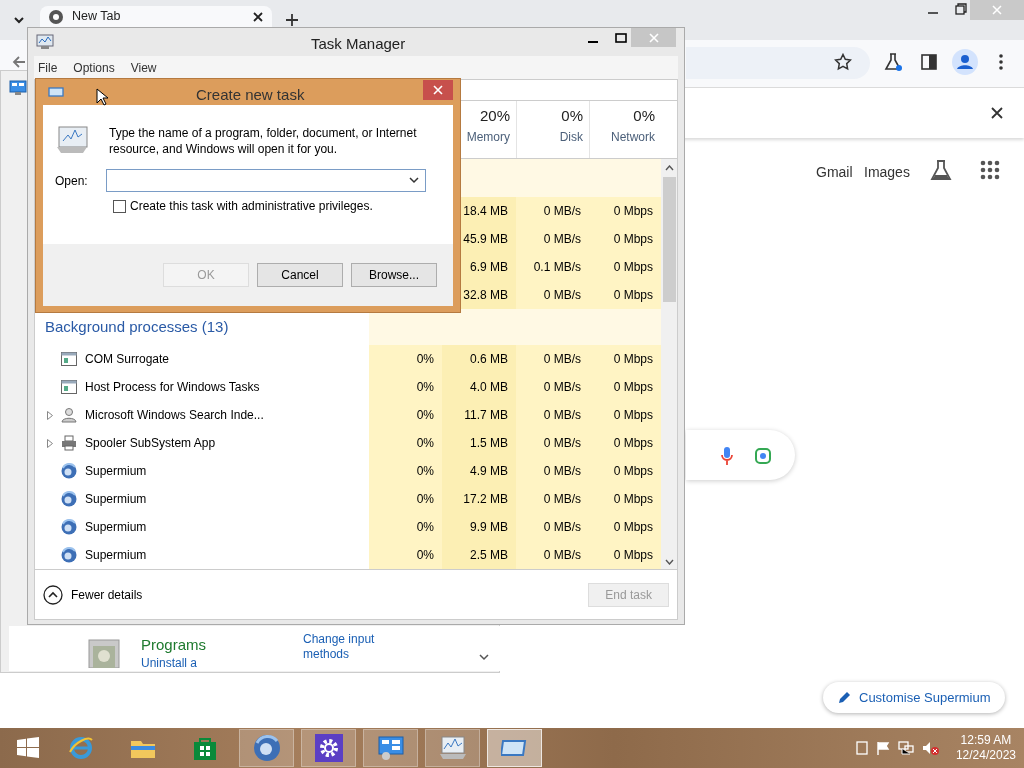 Image resolution: width=1024 pixels, height=768 pixels. What do you see at coordinates (53, 594) in the screenshot?
I see `collapse-icon` at bounding box center [53, 594].